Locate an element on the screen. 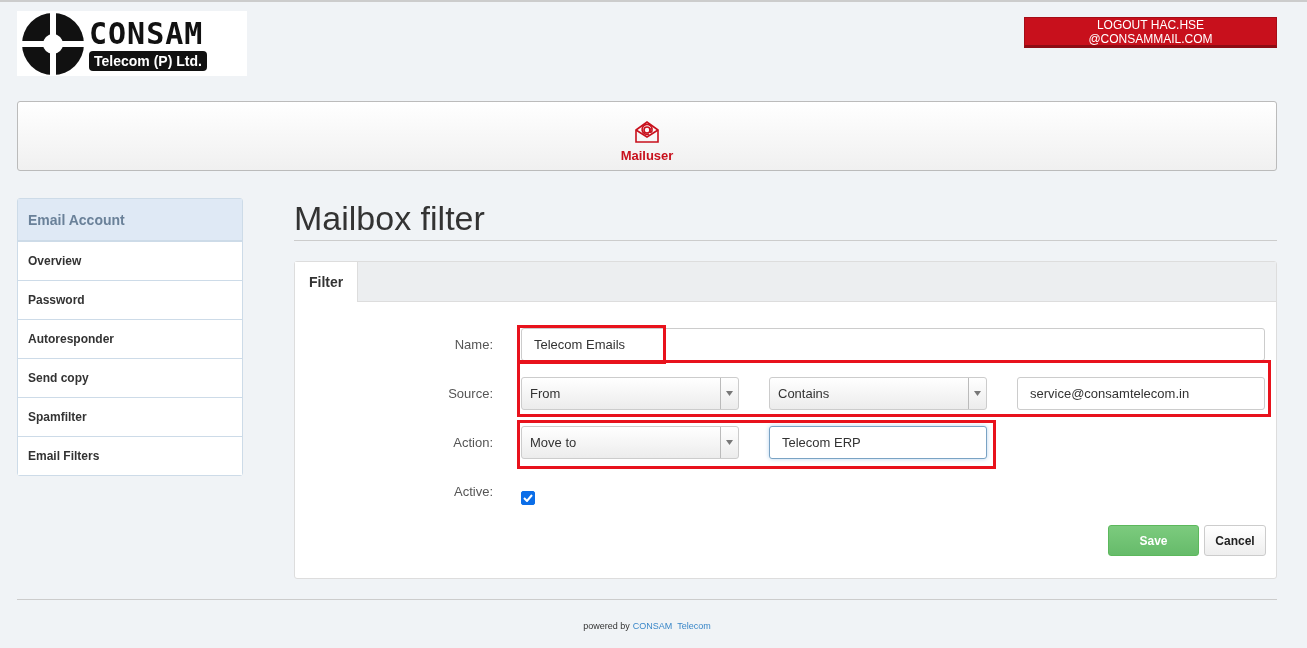 The width and height of the screenshot is (1307, 648). logout-button: LOGOUT HAC.HSE @CONSAMMAIL.COM is located at coordinates (1150, 32).